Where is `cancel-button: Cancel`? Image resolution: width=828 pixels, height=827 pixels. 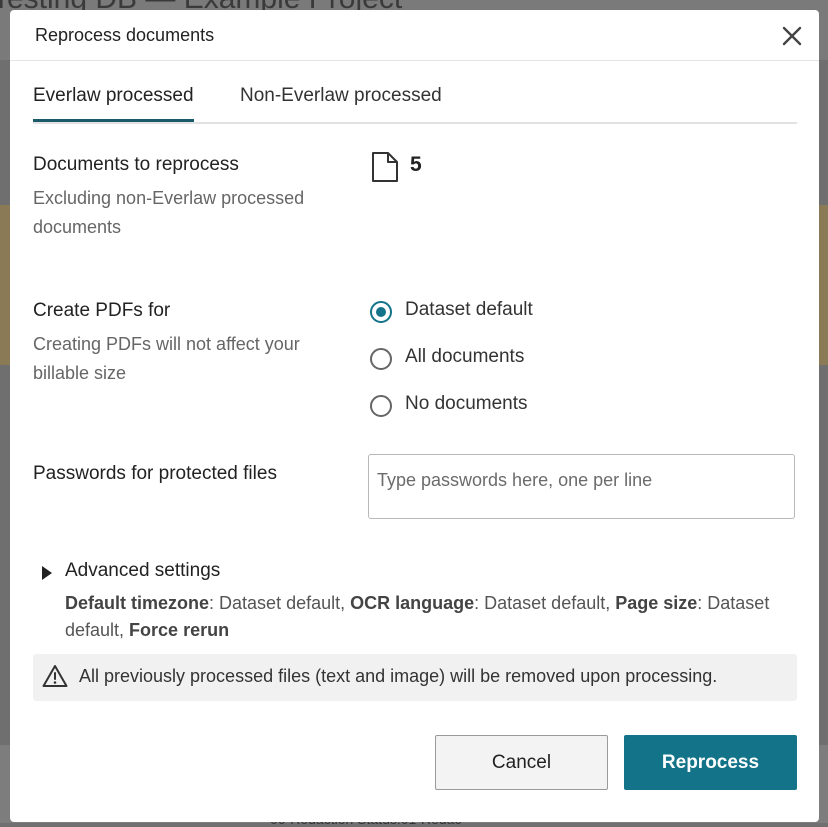 cancel-button: Cancel is located at coordinates (521, 762).